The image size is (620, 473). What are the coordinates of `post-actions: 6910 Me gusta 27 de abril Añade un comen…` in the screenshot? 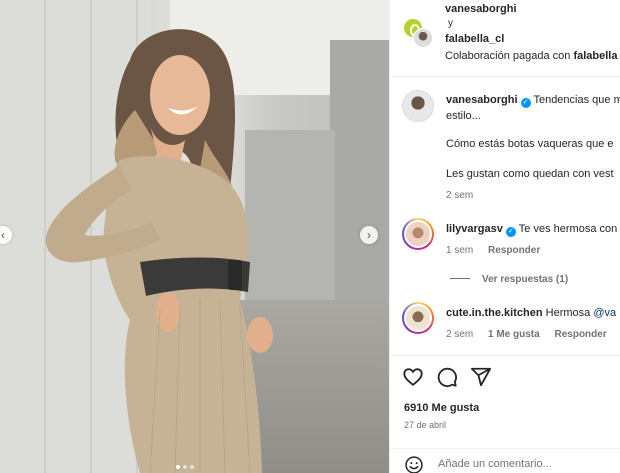 It's located at (505, 414).